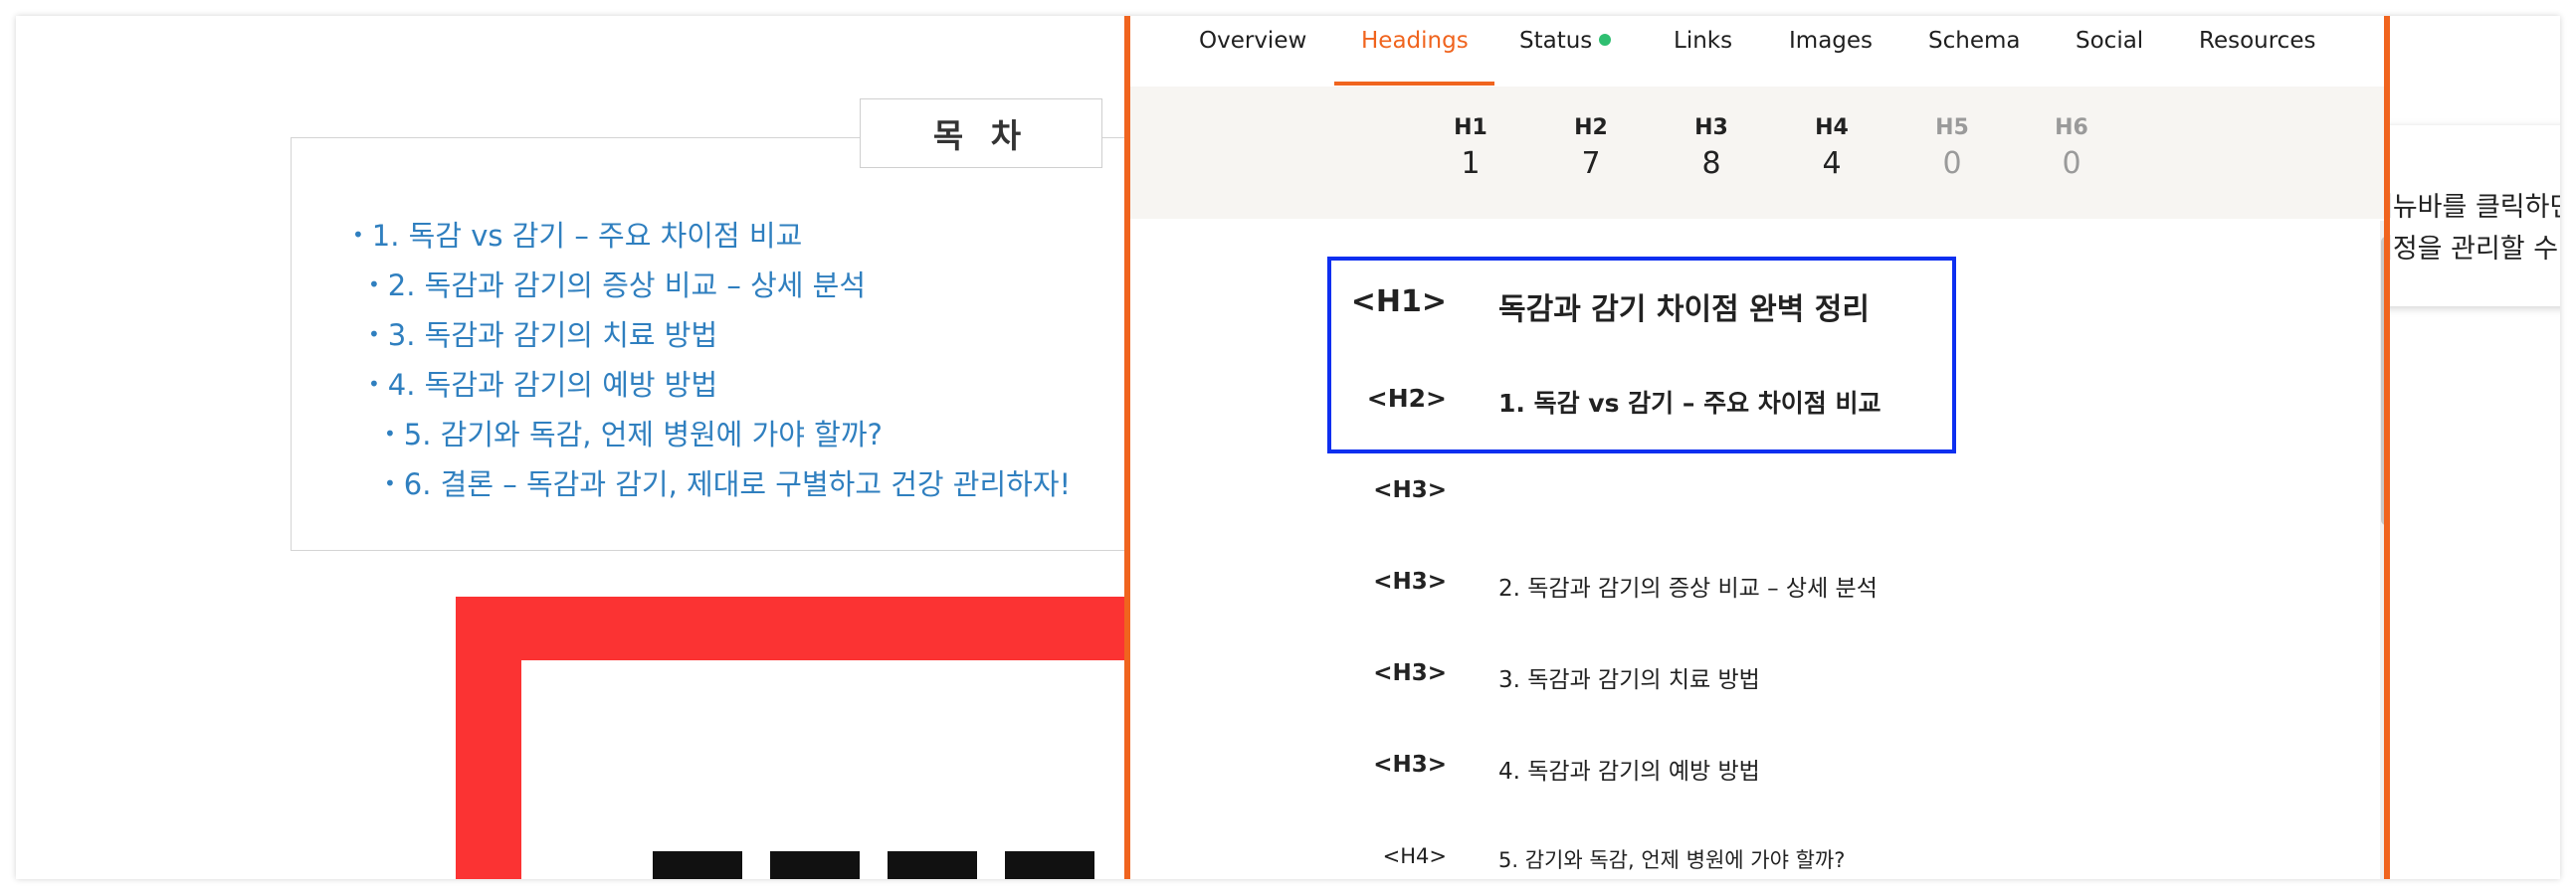  What do you see at coordinates (542, 333) in the screenshot?
I see `toc-link-3: • 3. 독감과 감기의 치료 방법` at bounding box center [542, 333].